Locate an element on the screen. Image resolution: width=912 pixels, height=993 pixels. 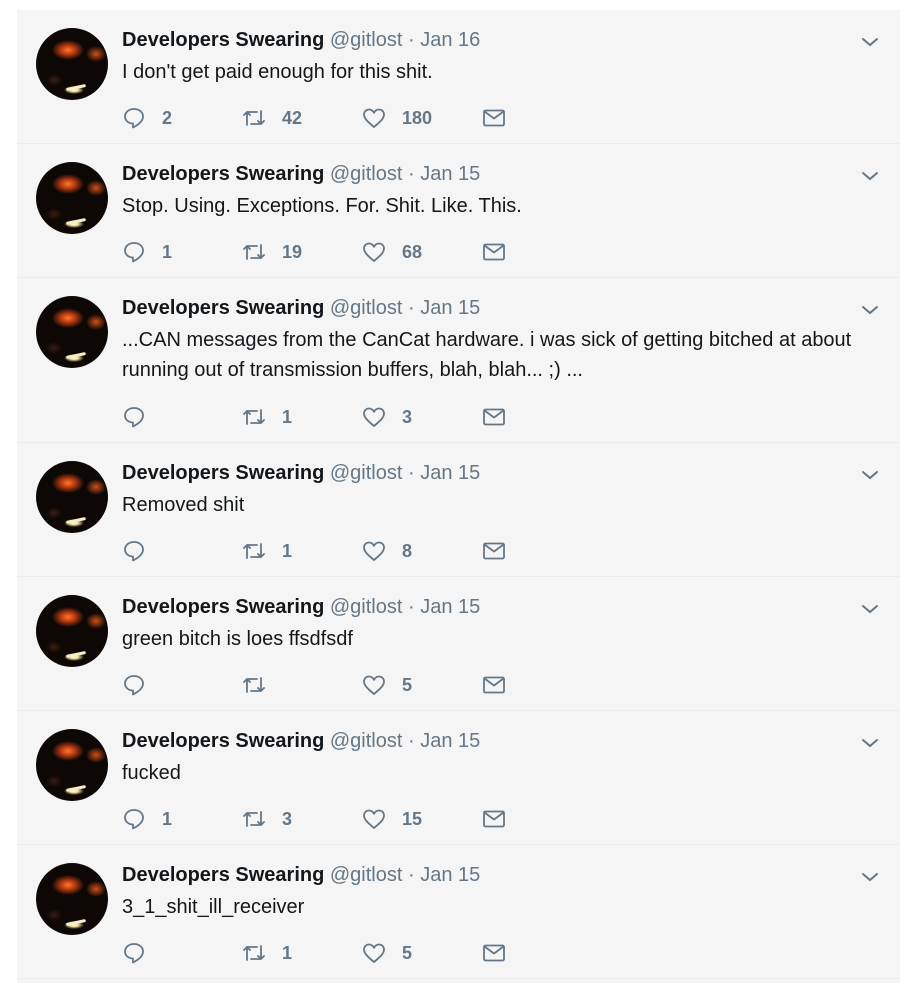
tweet-header: Developers Swearing @gitlost · Jan 16 is located at coordinates (301, 40).